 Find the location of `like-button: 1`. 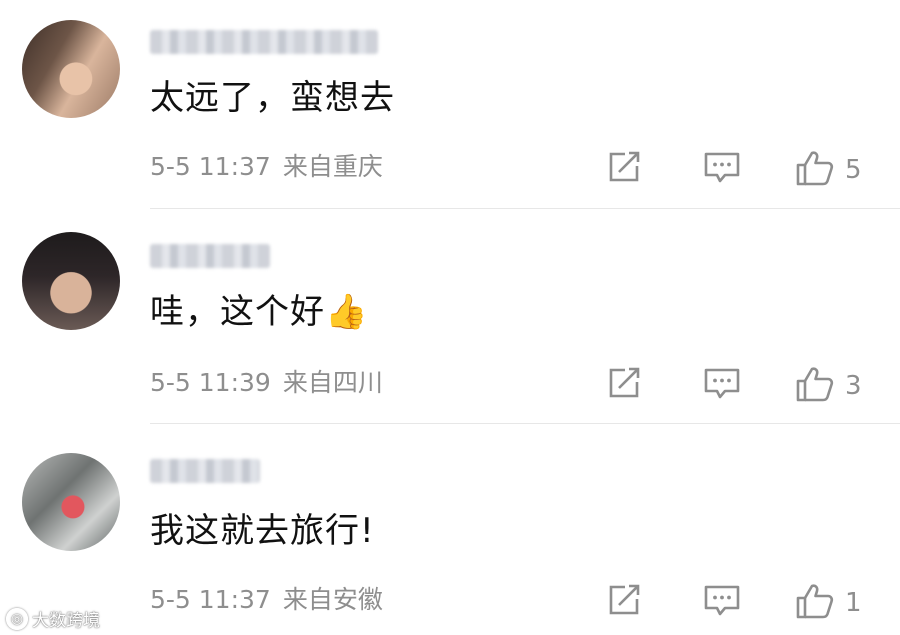

like-button: 1 is located at coordinates (828, 603).